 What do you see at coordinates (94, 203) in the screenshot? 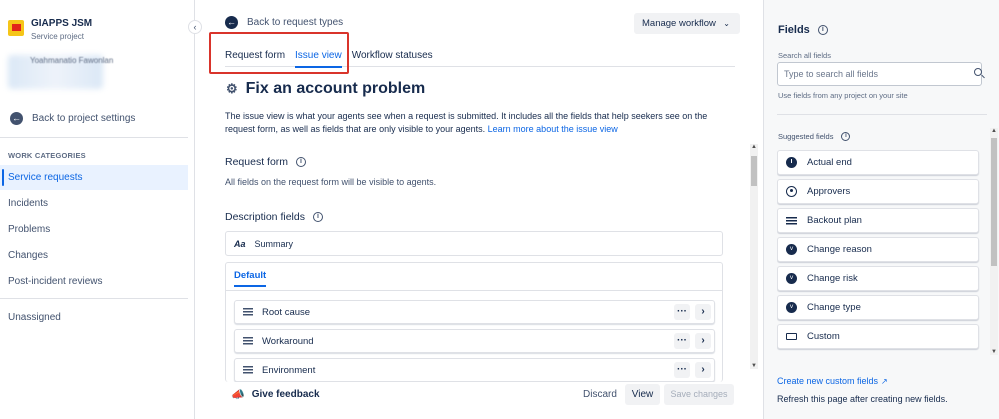
I see `sidebar-item-incidents: Incidents` at bounding box center [94, 203].